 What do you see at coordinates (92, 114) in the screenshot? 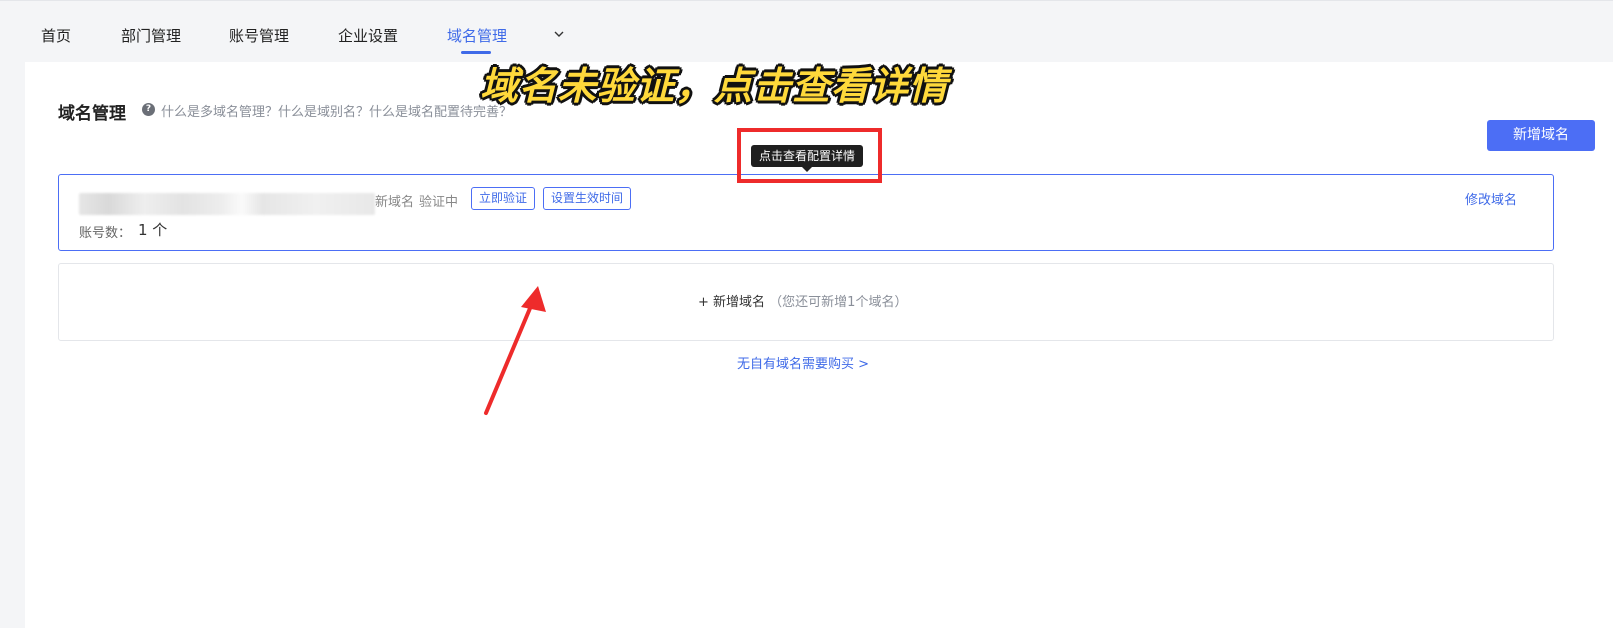
I see `page-title: 域名管理` at bounding box center [92, 114].